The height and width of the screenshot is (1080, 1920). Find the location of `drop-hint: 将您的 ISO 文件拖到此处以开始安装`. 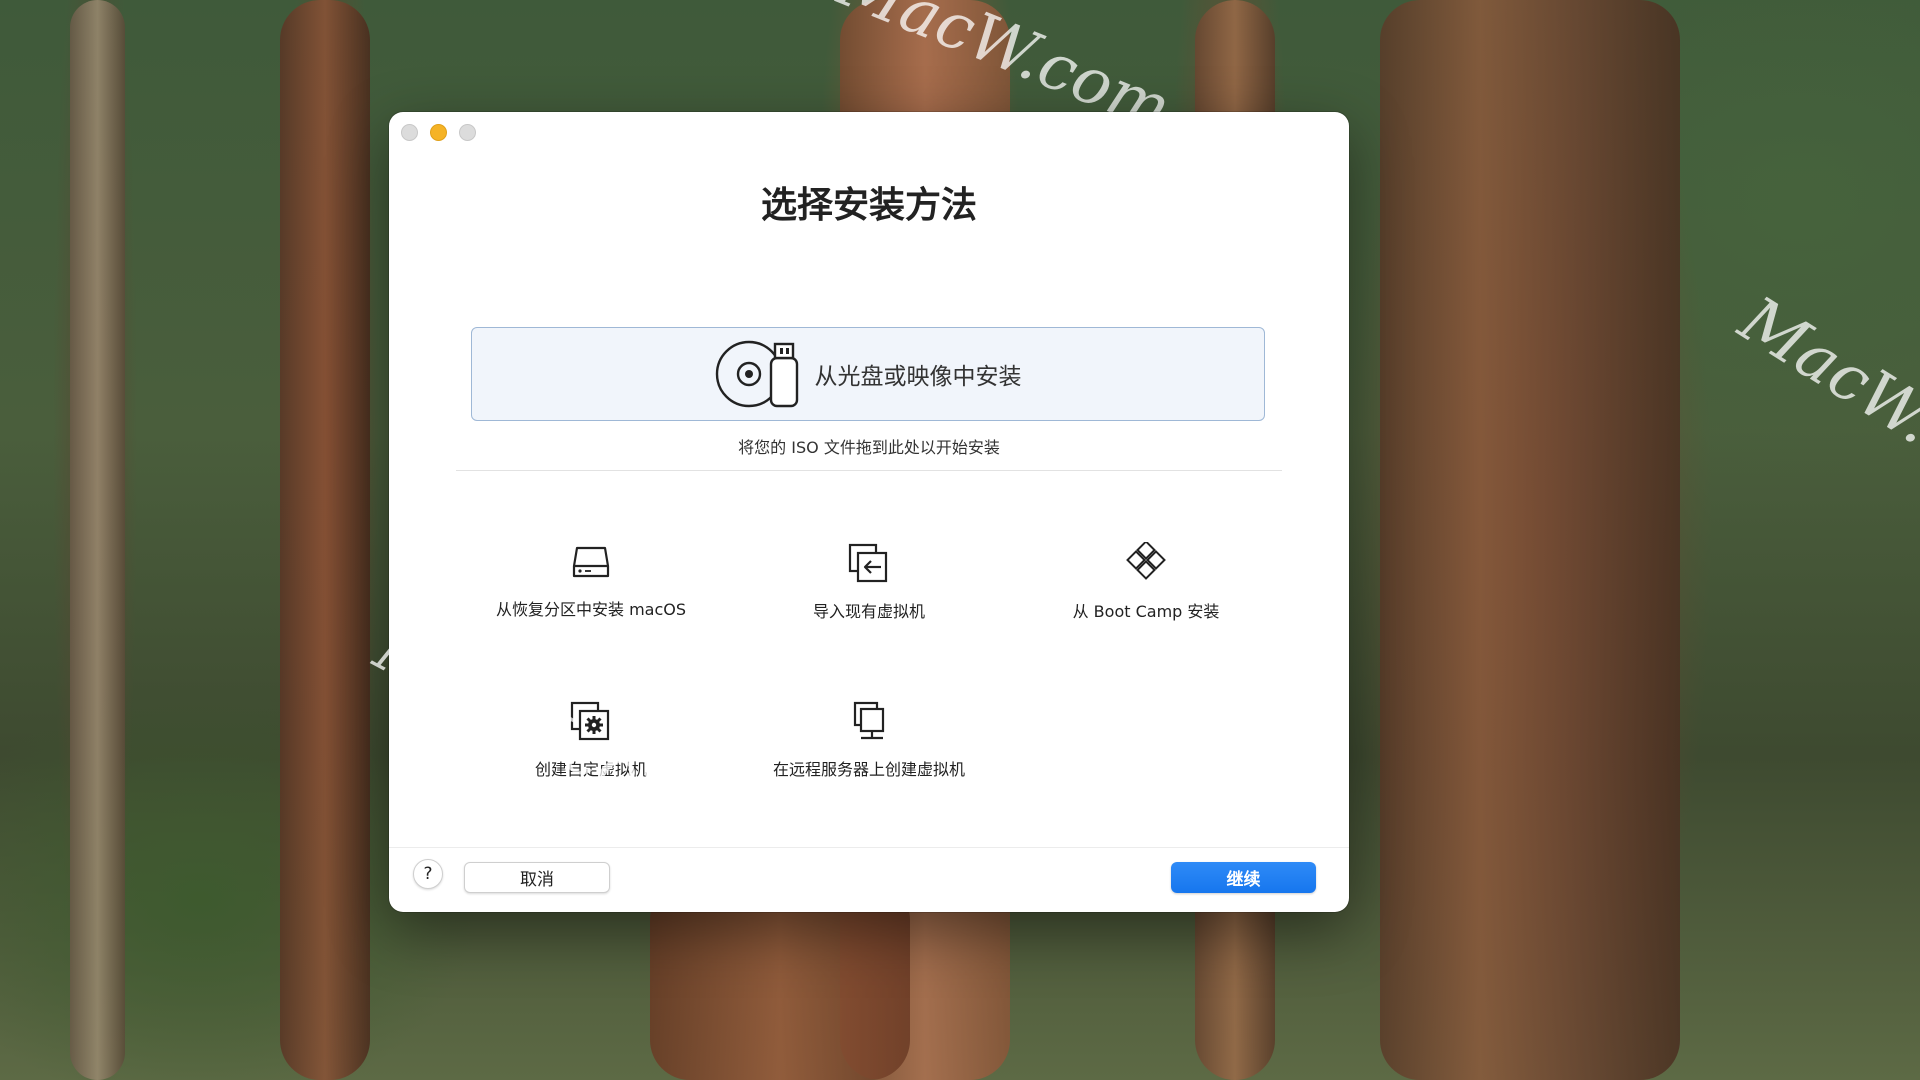

drop-hint: 将您的 ISO 文件拖到此处以开始安装 is located at coordinates (869, 447).